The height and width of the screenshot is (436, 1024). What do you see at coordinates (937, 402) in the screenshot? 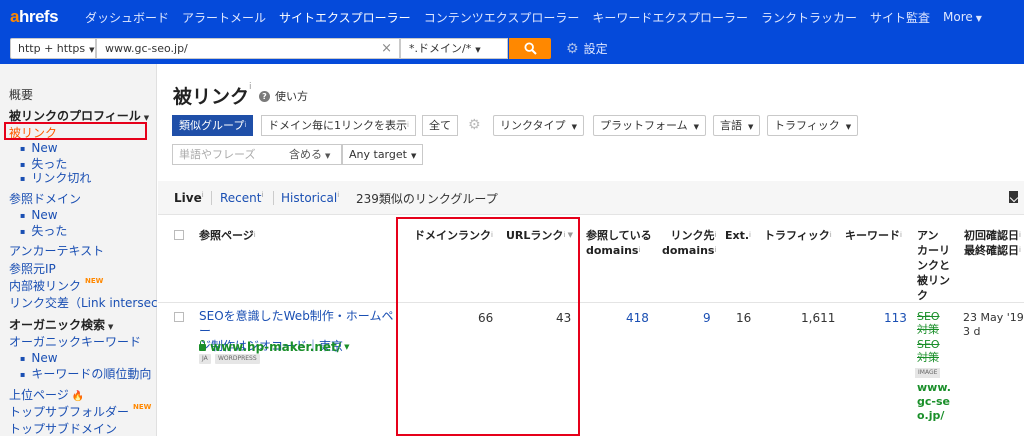
I see `anchor-target-link: www.gc-seo.jp/` at bounding box center [937, 402].